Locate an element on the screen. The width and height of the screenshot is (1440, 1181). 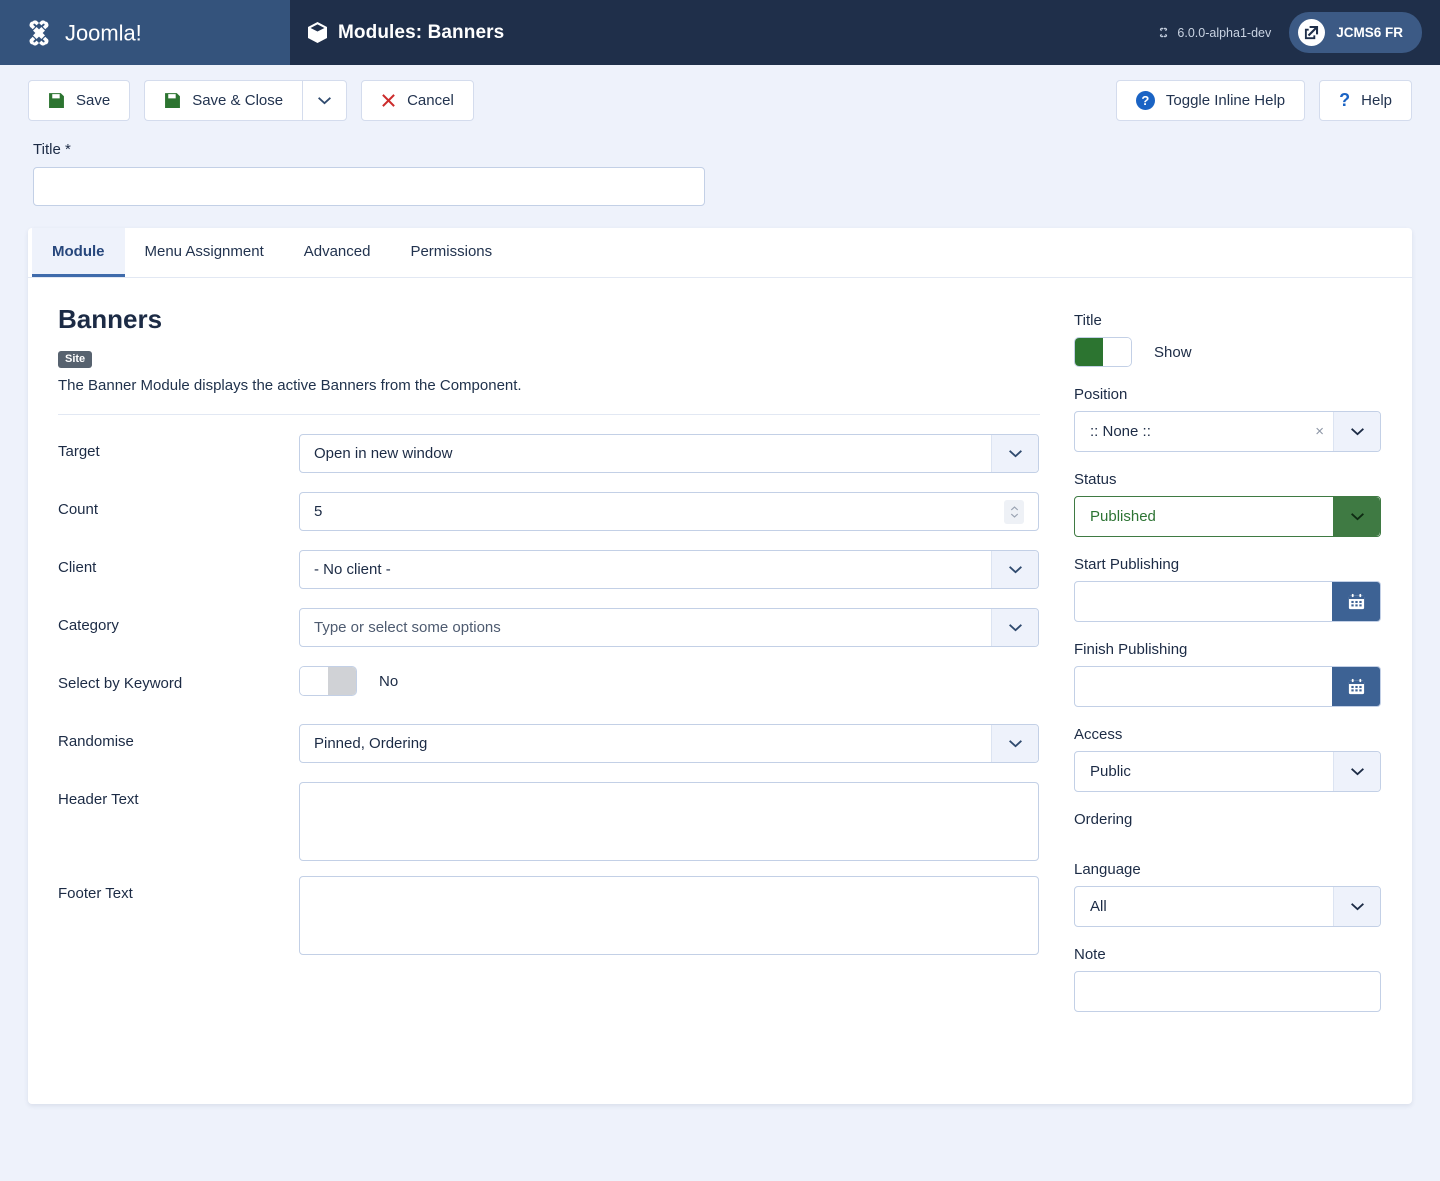
show-title-toggle is located at coordinates (1103, 352).